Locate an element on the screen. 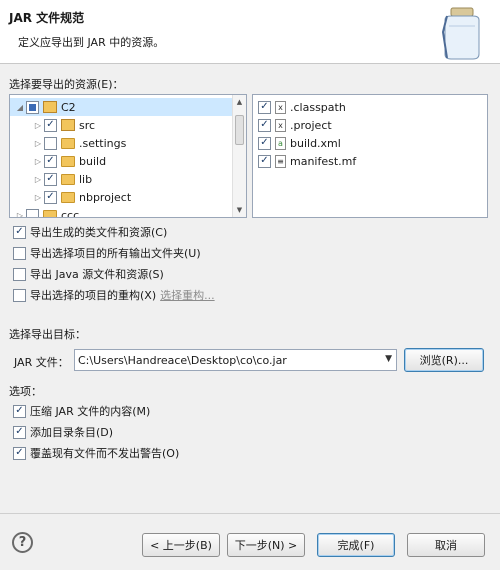  tree-item: ▷ ✓ nbproject is located at coordinates (81, 197).